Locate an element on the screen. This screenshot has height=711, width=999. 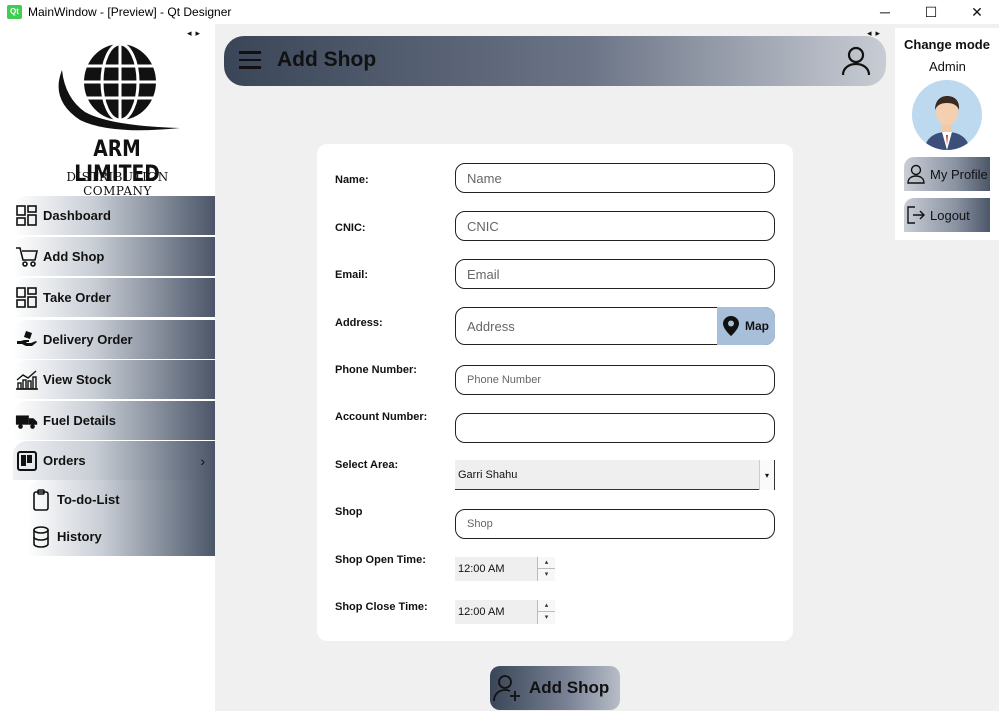
sidebar-item-label: Fuel Details is located at coordinates (79, 420).